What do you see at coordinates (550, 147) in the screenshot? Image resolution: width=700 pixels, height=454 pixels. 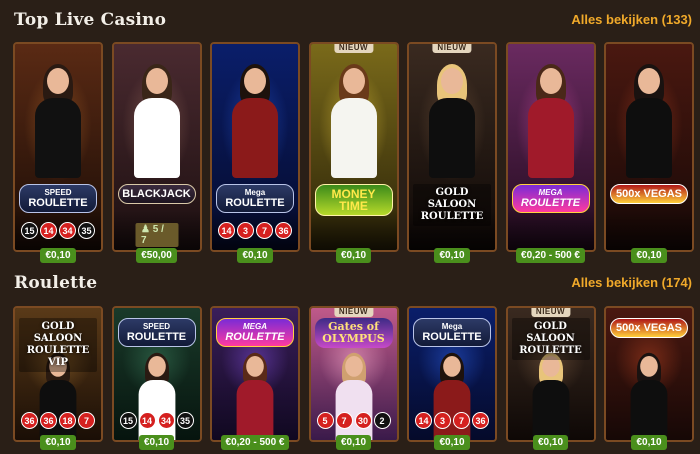 I see `game-card-mega-fire-blaze-roulette: MEGA ROULETTE` at bounding box center [550, 147].